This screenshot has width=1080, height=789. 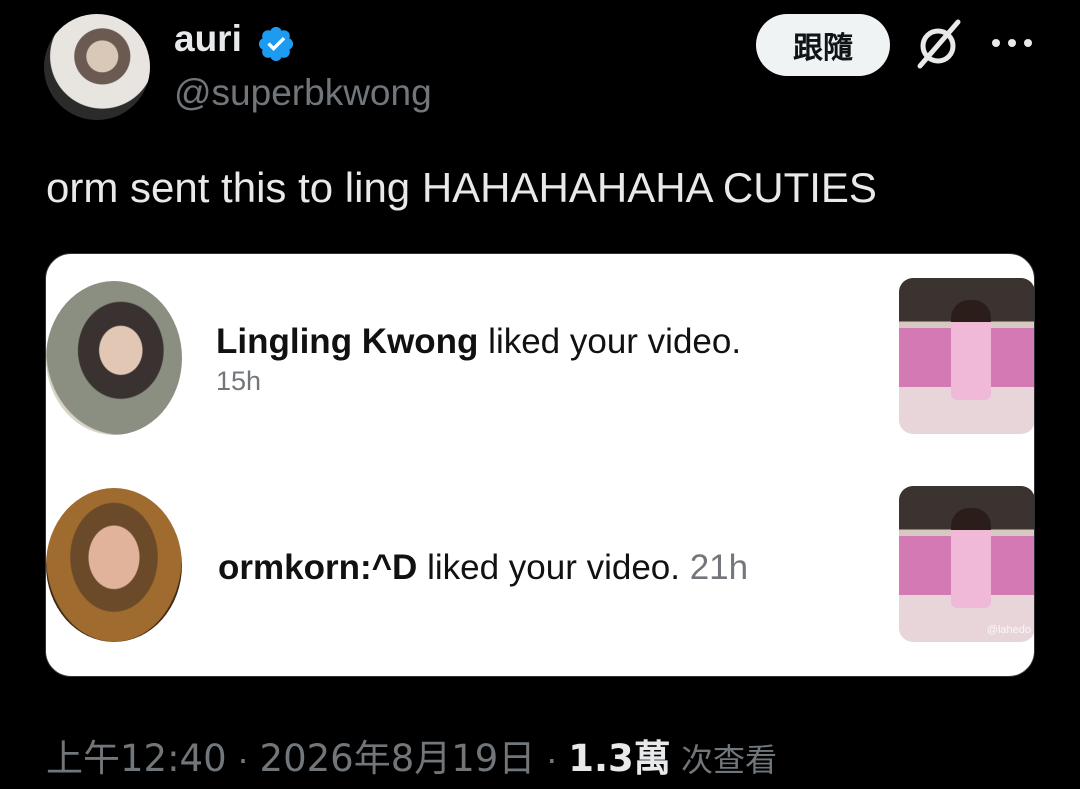 I want to click on notification-time: 15h, so click(x=239, y=381).